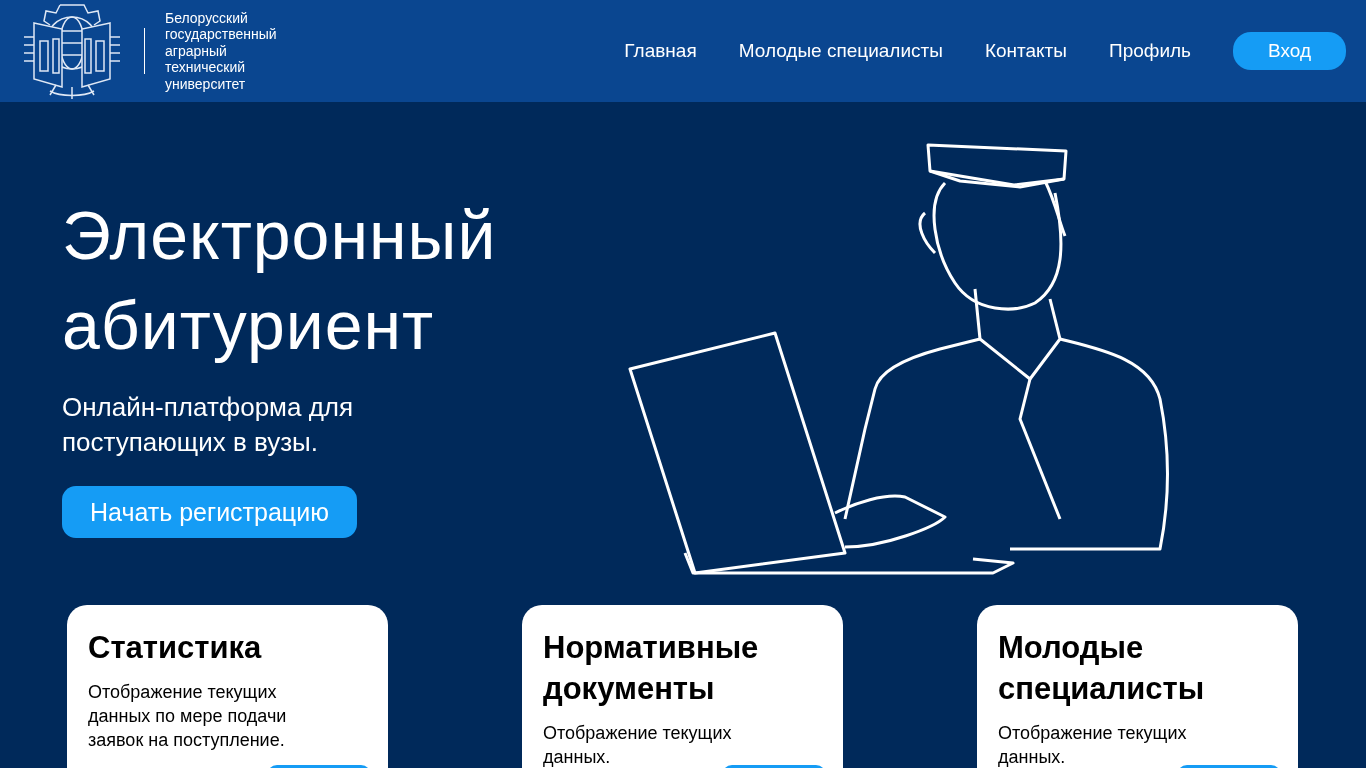 This screenshot has width=1366, height=768. What do you see at coordinates (651, 668) in the screenshot?
I see `card-title: Нормативные документы` at bounding box center [651, 668].